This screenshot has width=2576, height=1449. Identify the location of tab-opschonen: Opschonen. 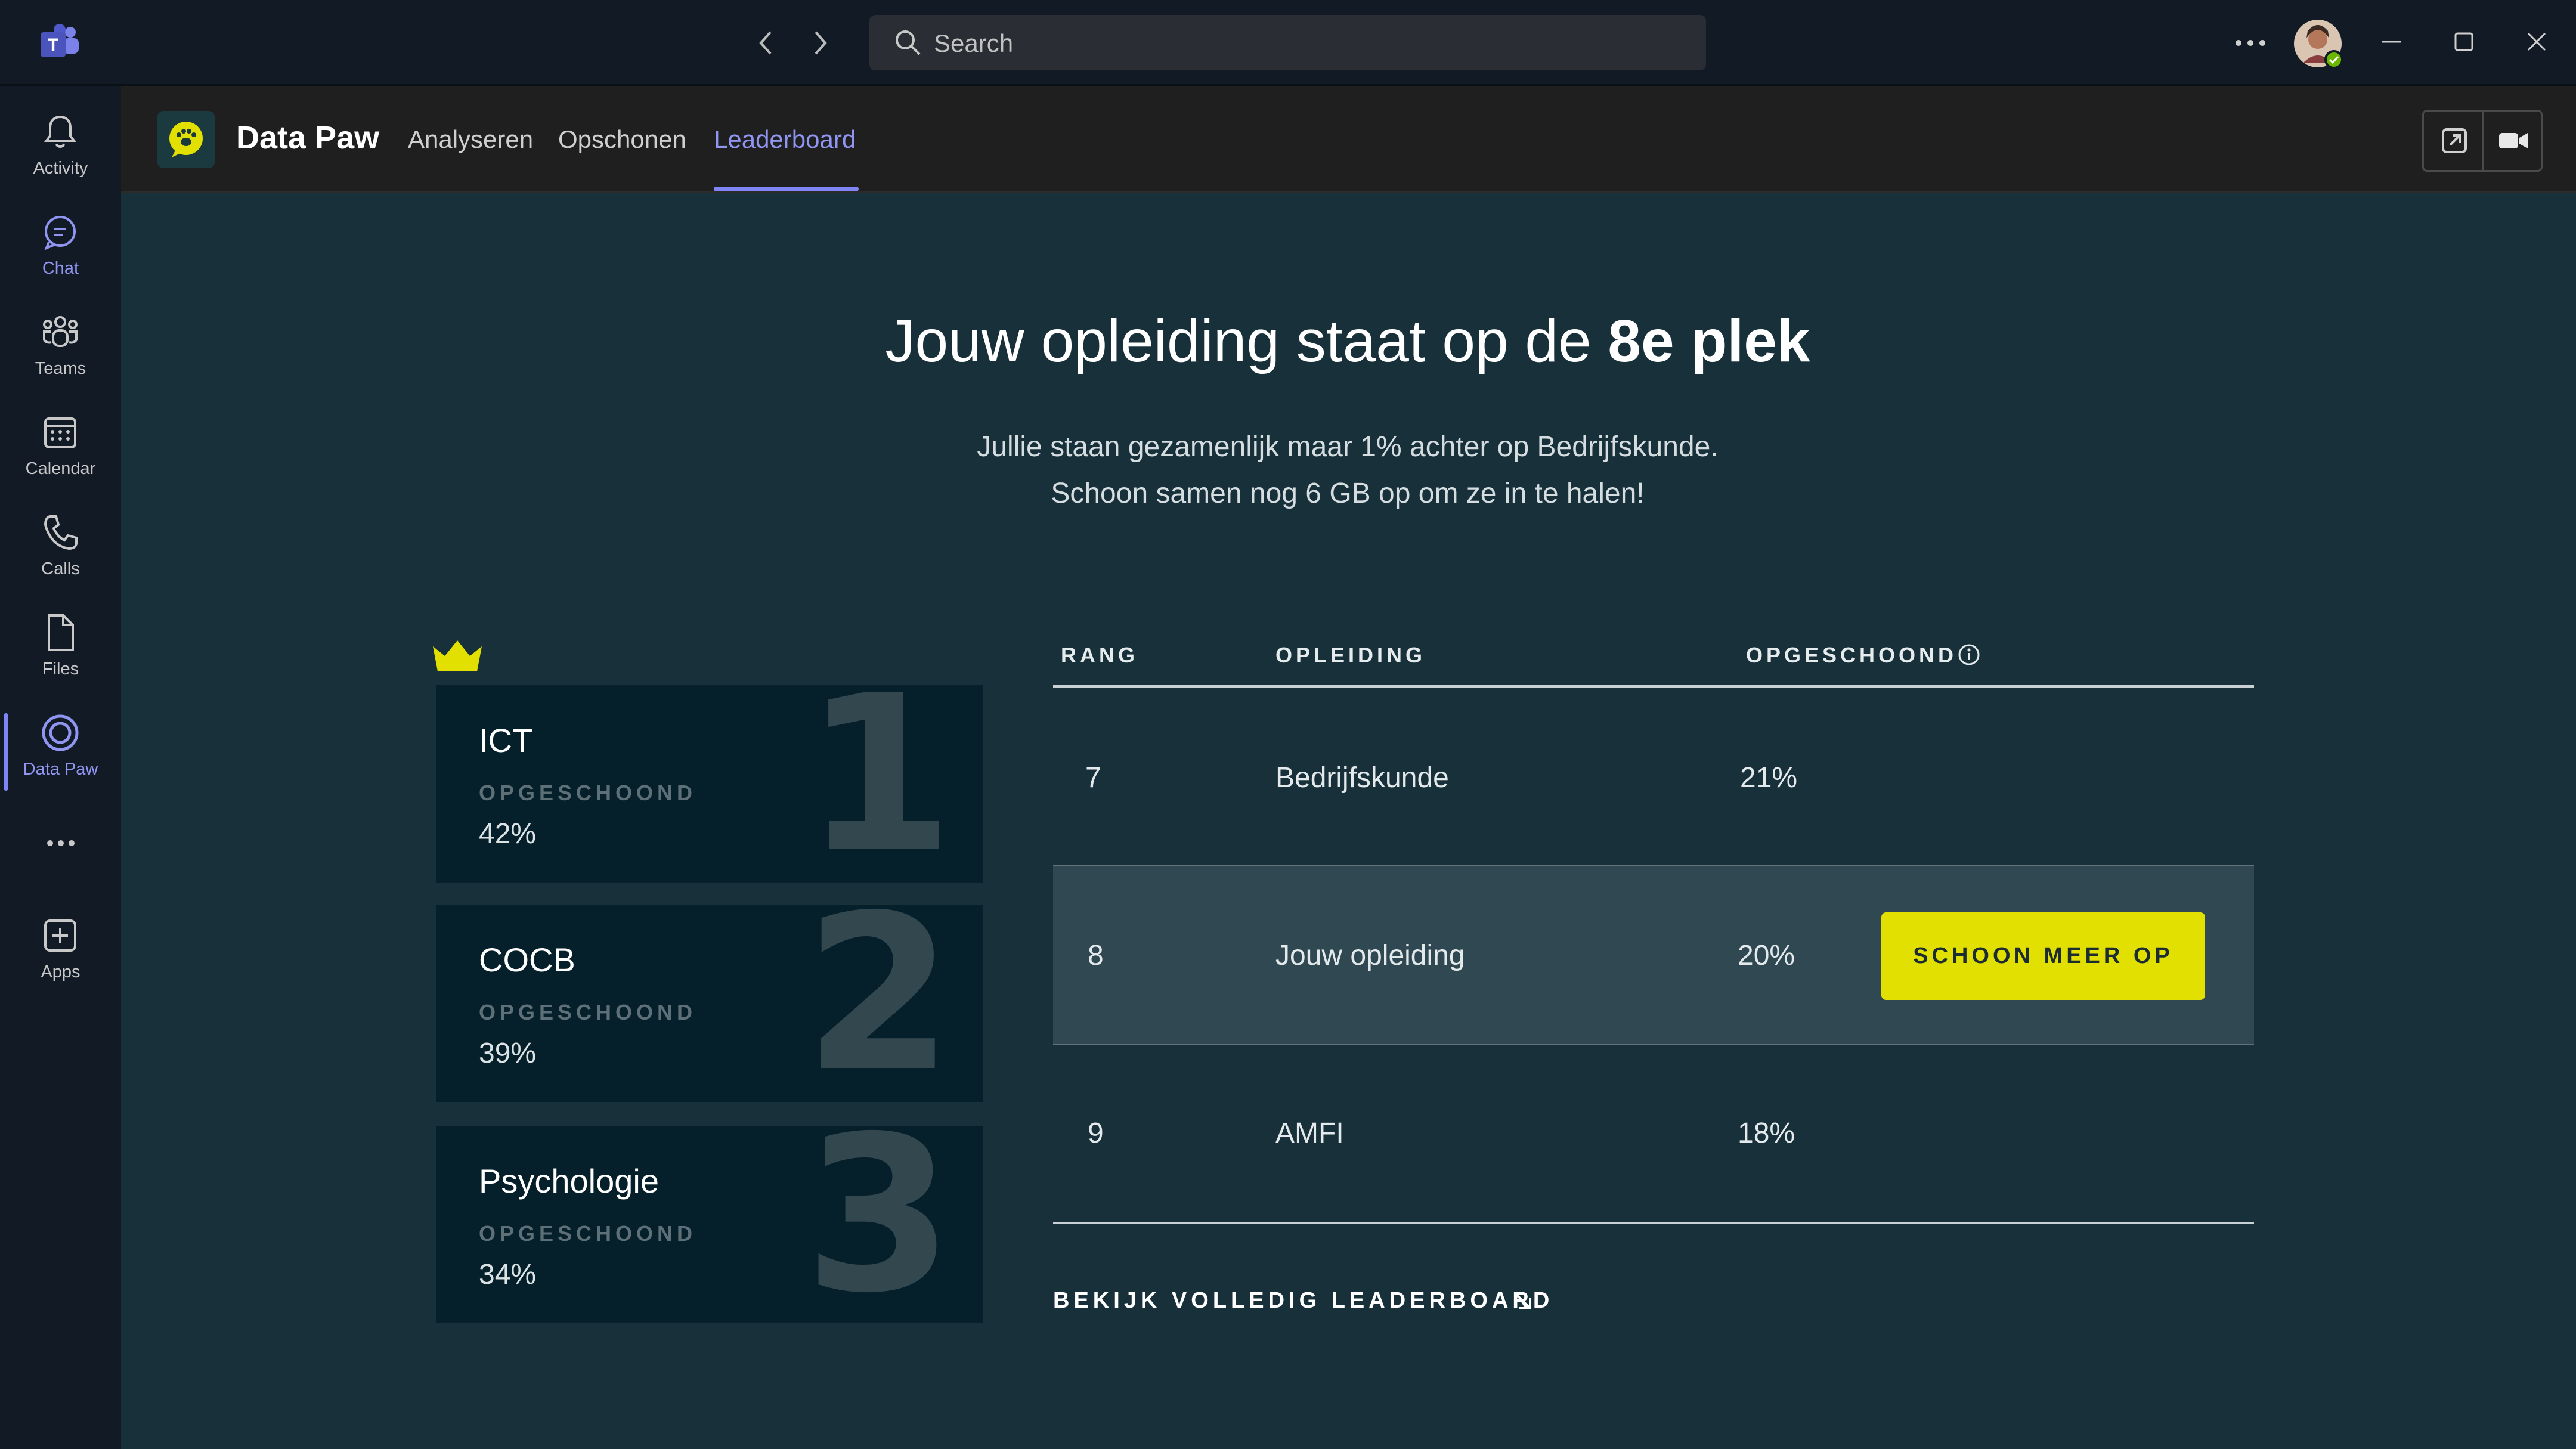
(622, 139).